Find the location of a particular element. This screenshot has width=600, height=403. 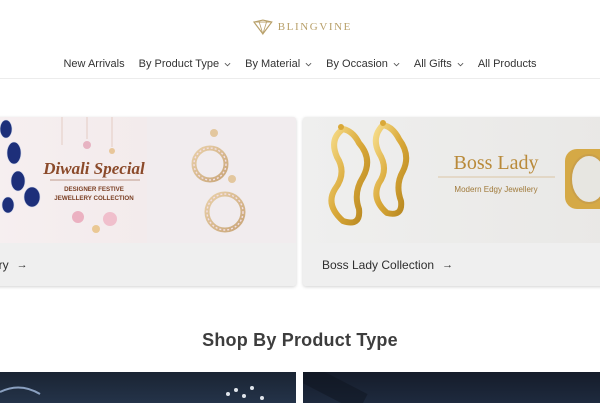

diwali-banner-title: Diwali Special is located at coordinates (93, 168).